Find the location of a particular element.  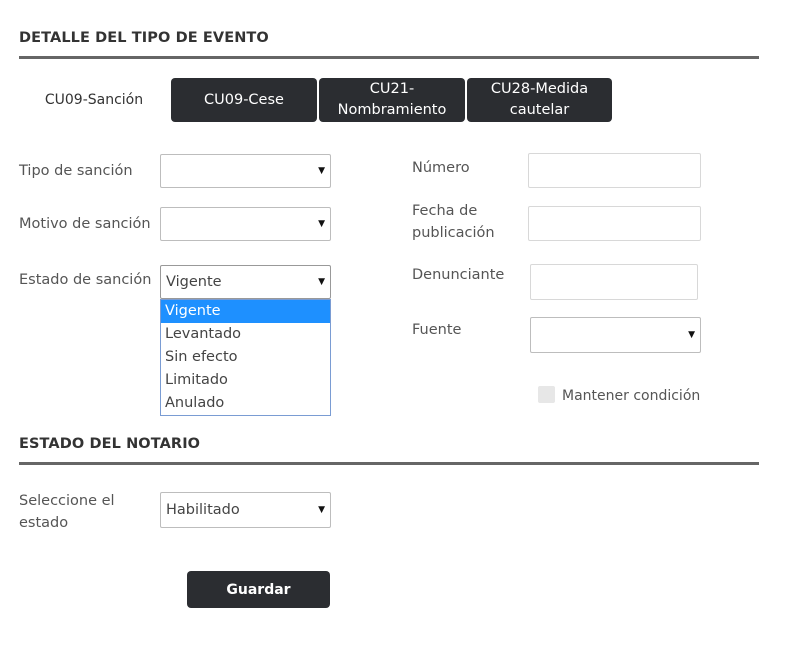

fuente-label: Fuente is located at coordinates (437, 330).